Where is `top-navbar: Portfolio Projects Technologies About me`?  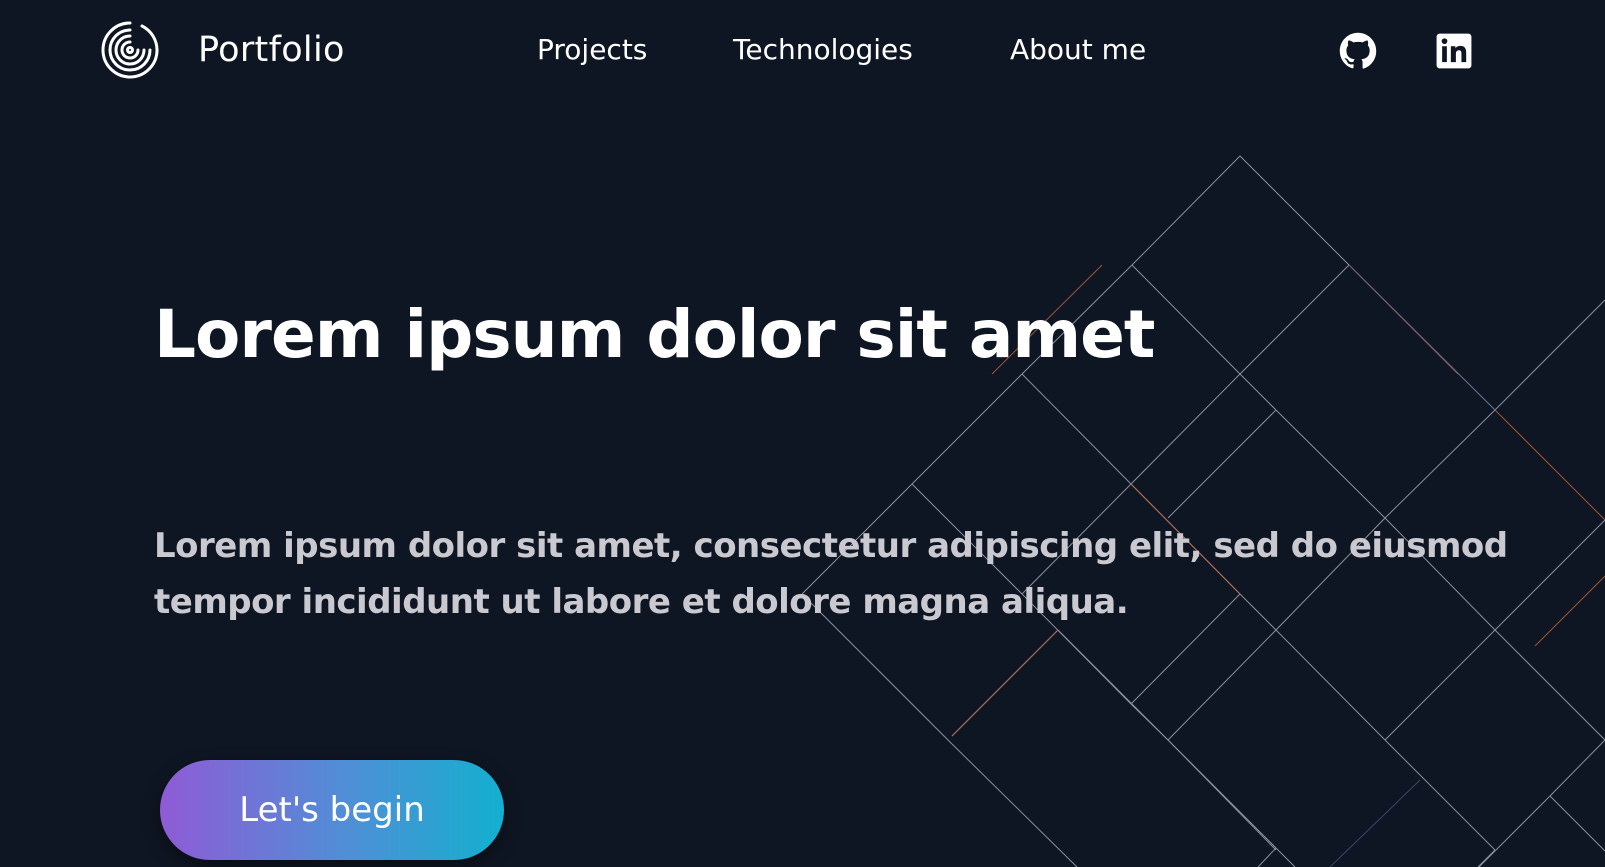
top-navbar: Portfolio Projects Technologies About me is located at coordinates (802, 50).